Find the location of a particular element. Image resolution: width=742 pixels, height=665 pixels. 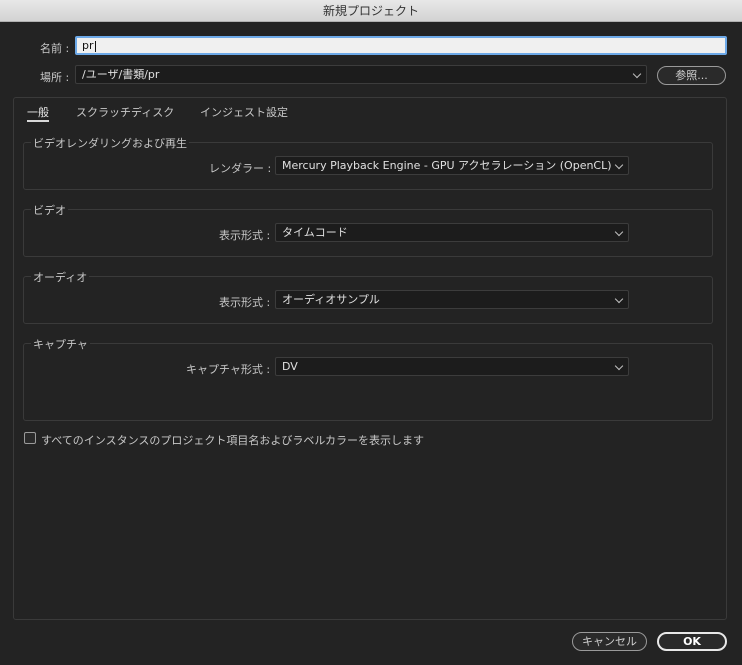

video-display-format-value: タイムコード is located at coordinates (315, 232).